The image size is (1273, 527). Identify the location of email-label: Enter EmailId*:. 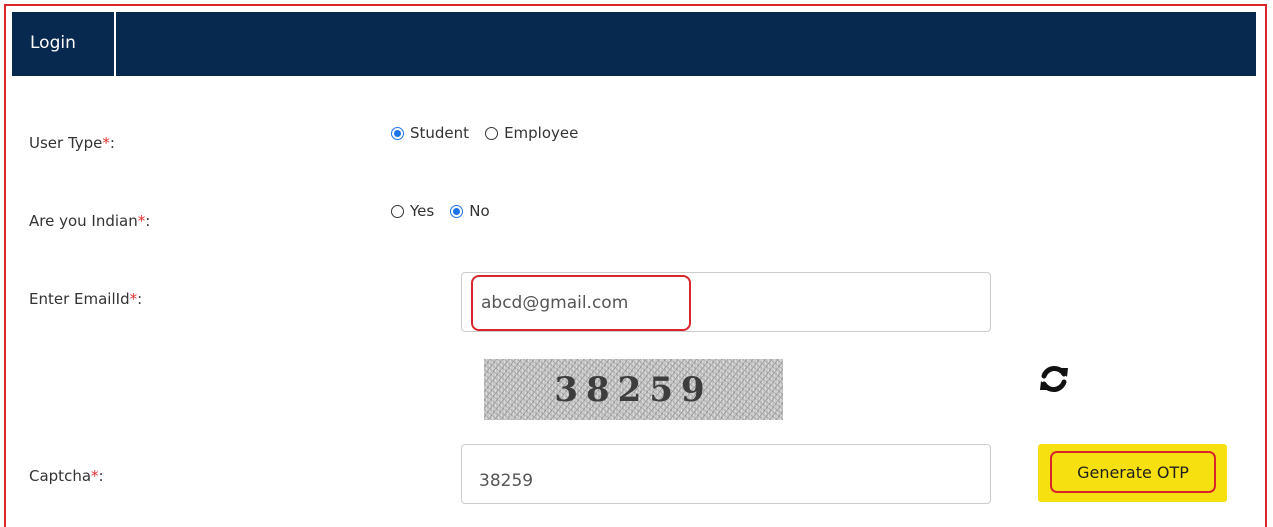
(85, 299).